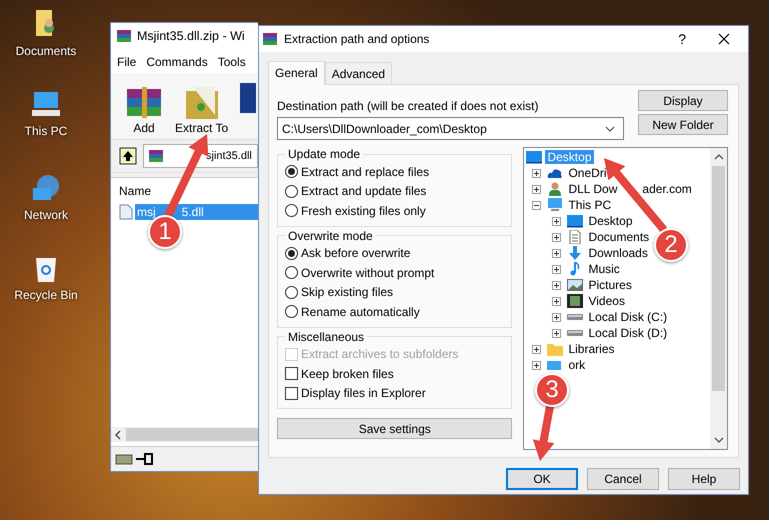  What do you see at coordinates (201, 110) in the screenshot?
I see `extract-to-button: Extract To` at bounding box center [201, 110].